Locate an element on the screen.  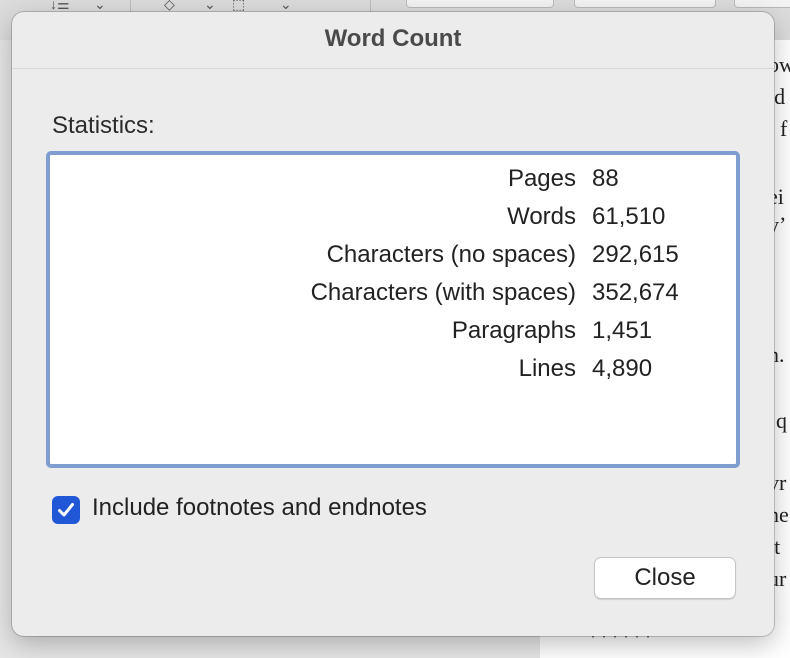
stat-value: 88 is located at coordinates (605, 178).